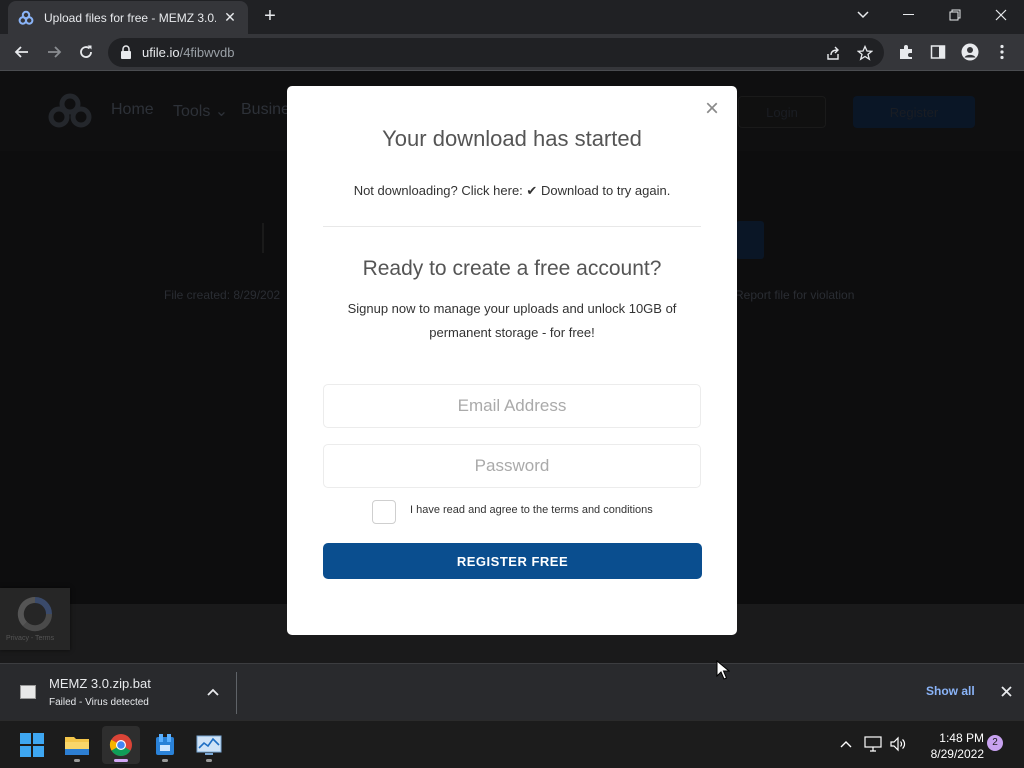 This screenshot has width=1024, height=768. What do you see at coordinates (70, 111) in the screenshot?
I see `ufile-logo-icon` at bounding box center [70, 111].